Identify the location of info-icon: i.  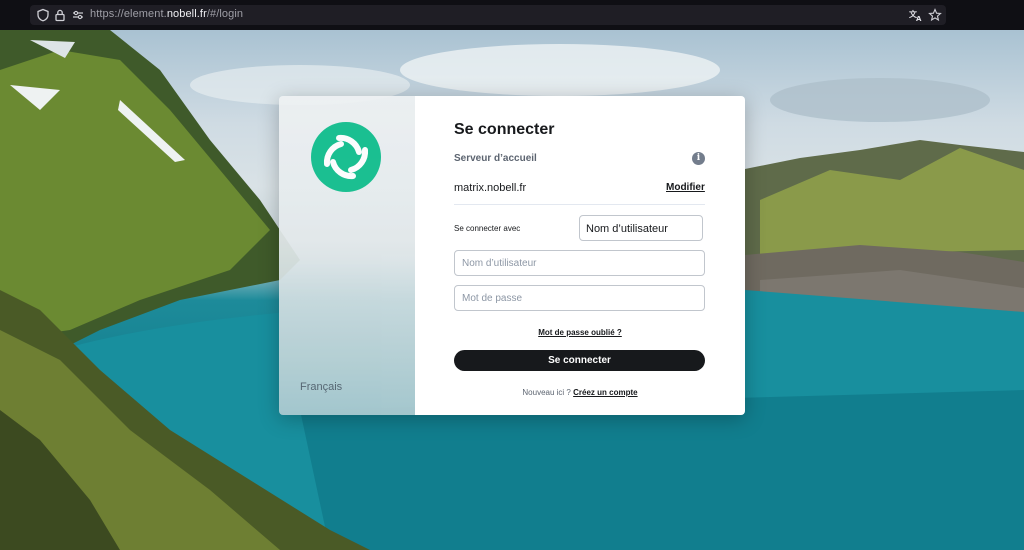
(698, 158).